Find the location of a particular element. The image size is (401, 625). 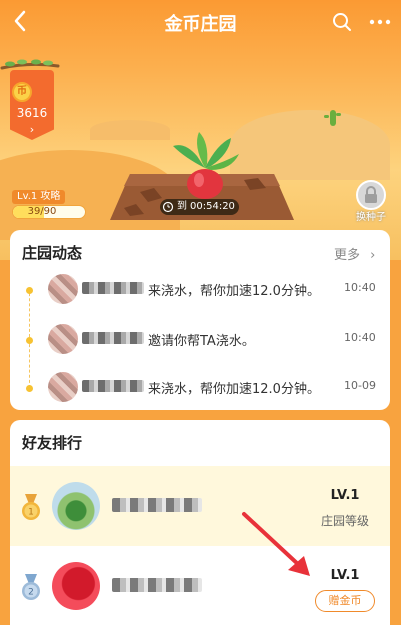

rank-number: 2 is located at coordinates (31, 593).